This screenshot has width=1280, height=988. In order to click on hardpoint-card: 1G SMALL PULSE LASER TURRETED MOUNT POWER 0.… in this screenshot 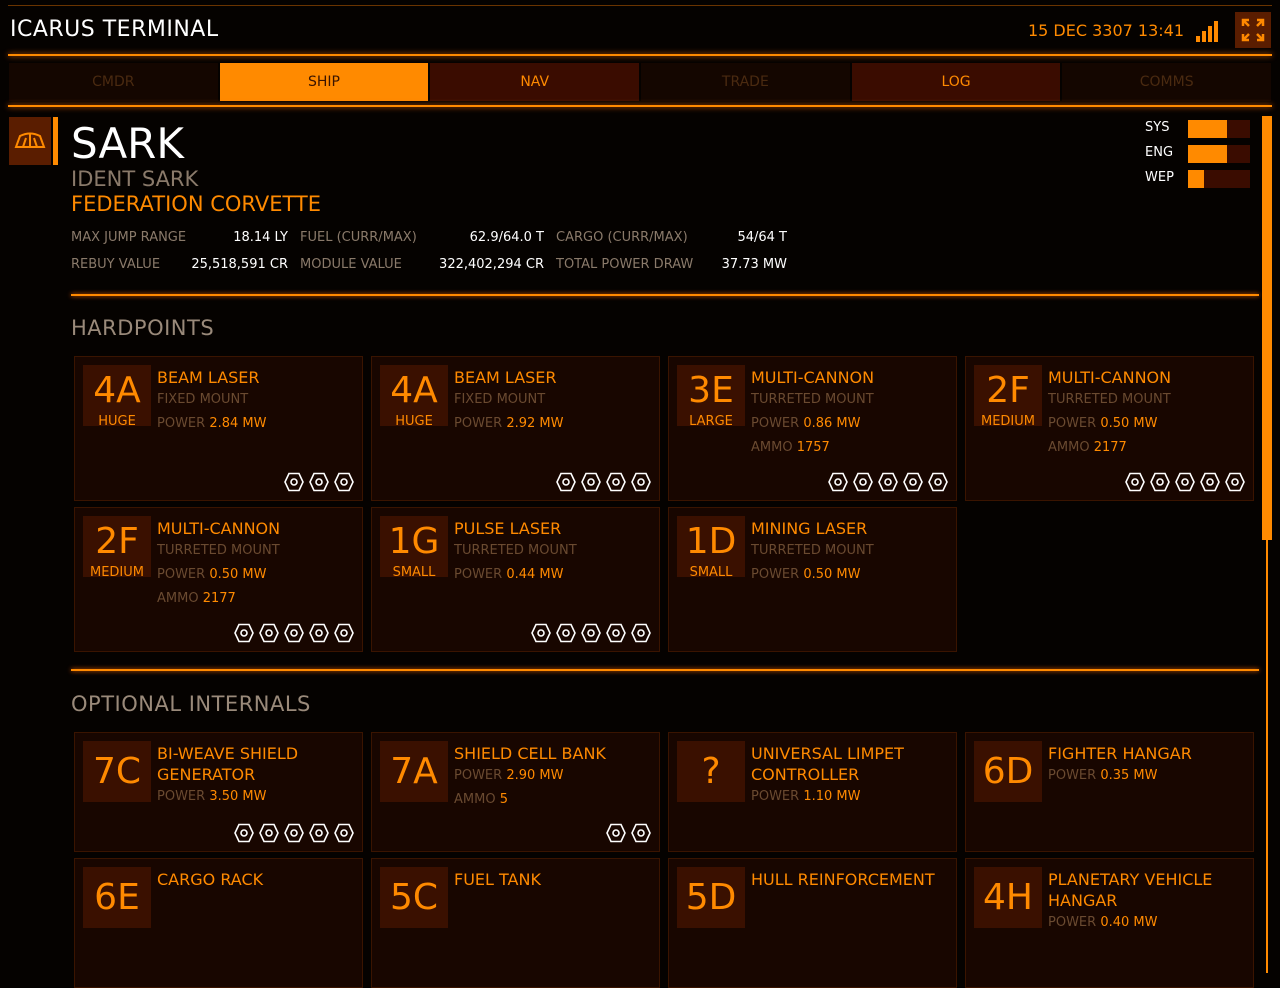, I will do `click(515, 579)`.